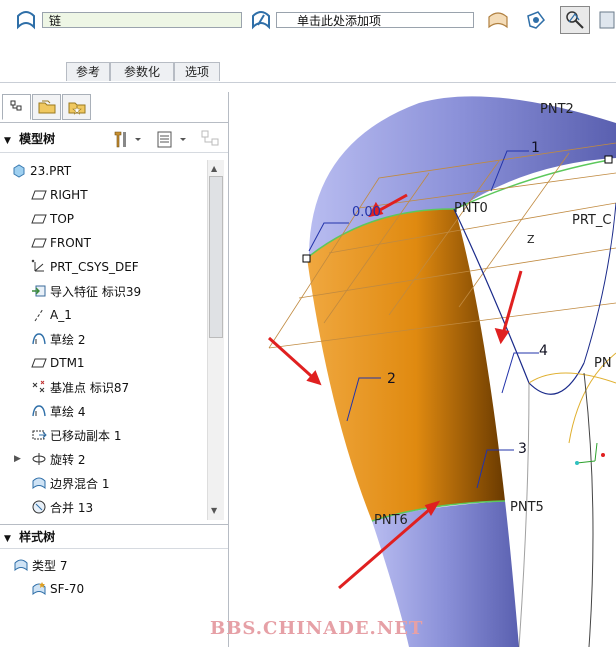 The height and width of the screenshot is (647, 616). I want to click on tension-value-label: 0.00, so click(366, 212).